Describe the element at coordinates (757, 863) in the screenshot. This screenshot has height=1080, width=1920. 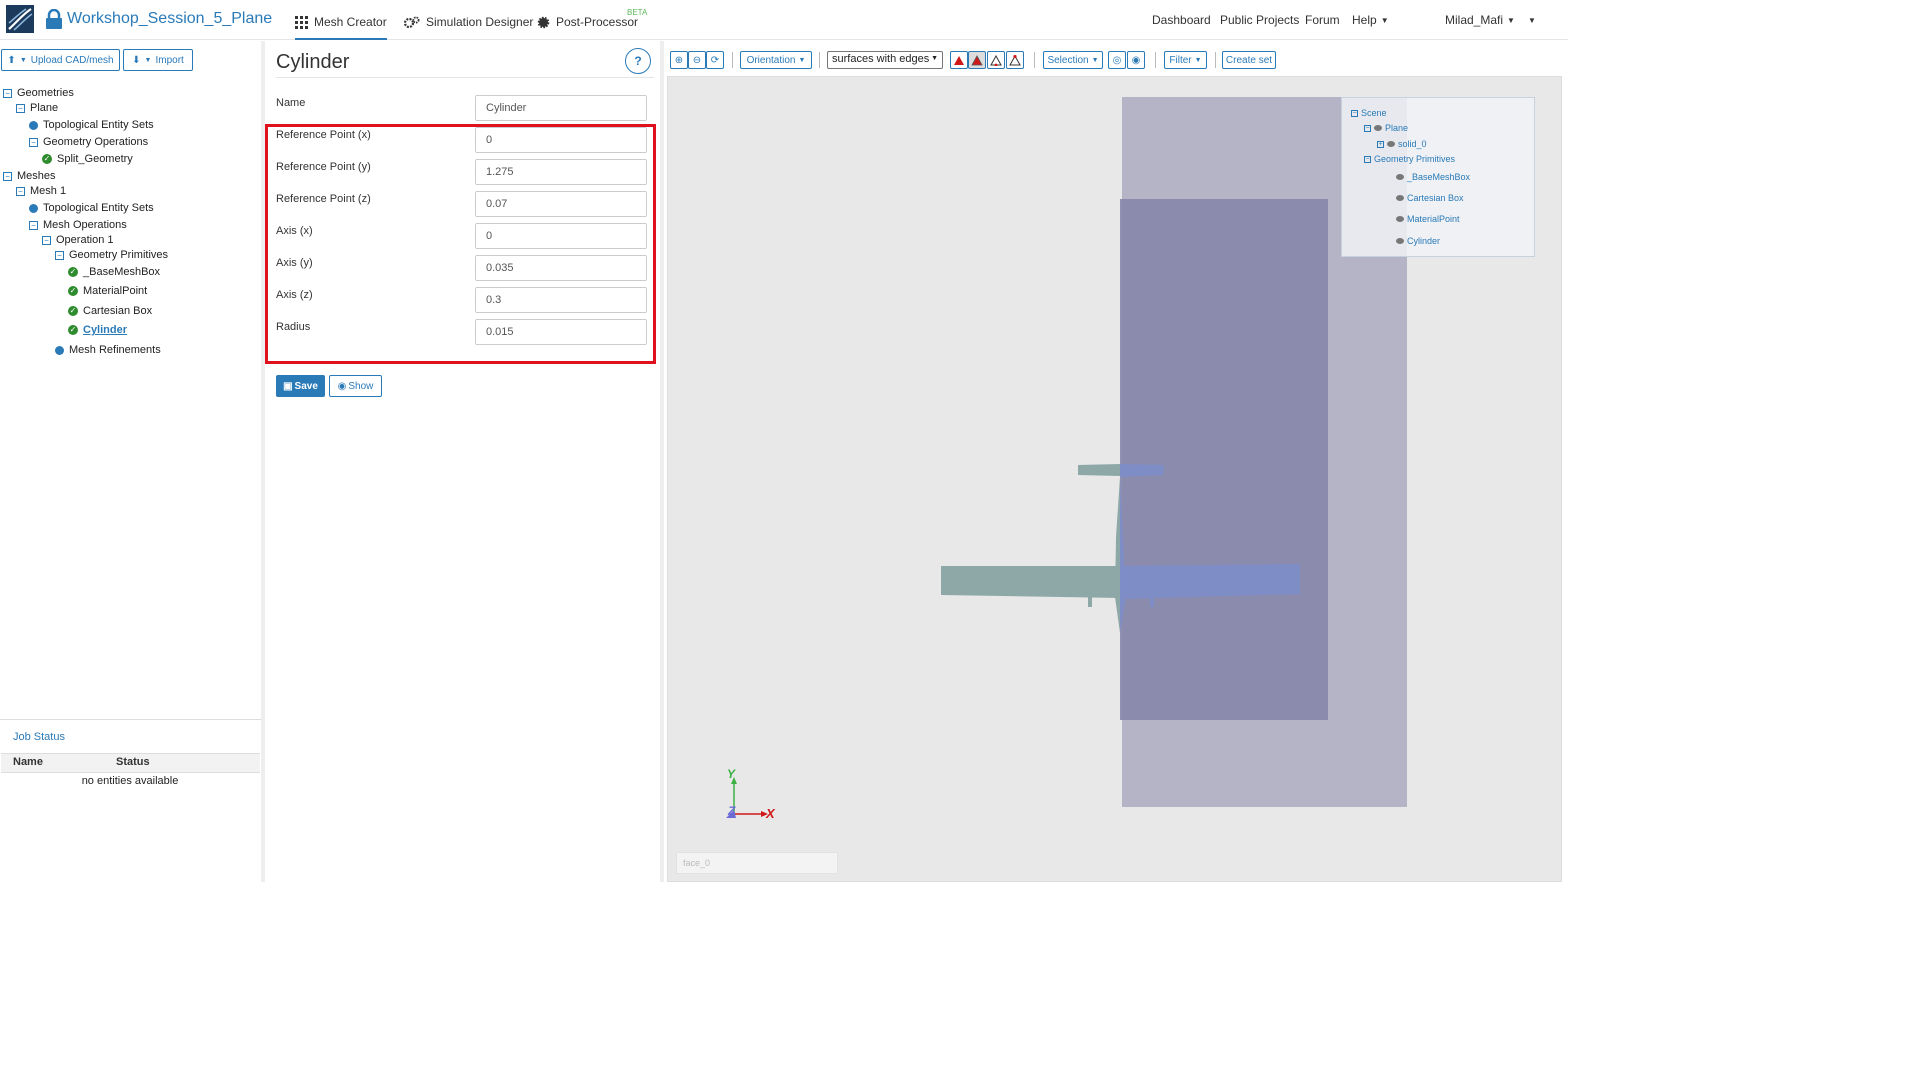
I see `face-selection-field: face_0` at that location.